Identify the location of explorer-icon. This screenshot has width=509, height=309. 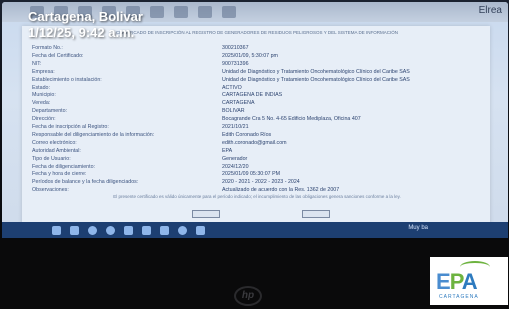
(128, 230).